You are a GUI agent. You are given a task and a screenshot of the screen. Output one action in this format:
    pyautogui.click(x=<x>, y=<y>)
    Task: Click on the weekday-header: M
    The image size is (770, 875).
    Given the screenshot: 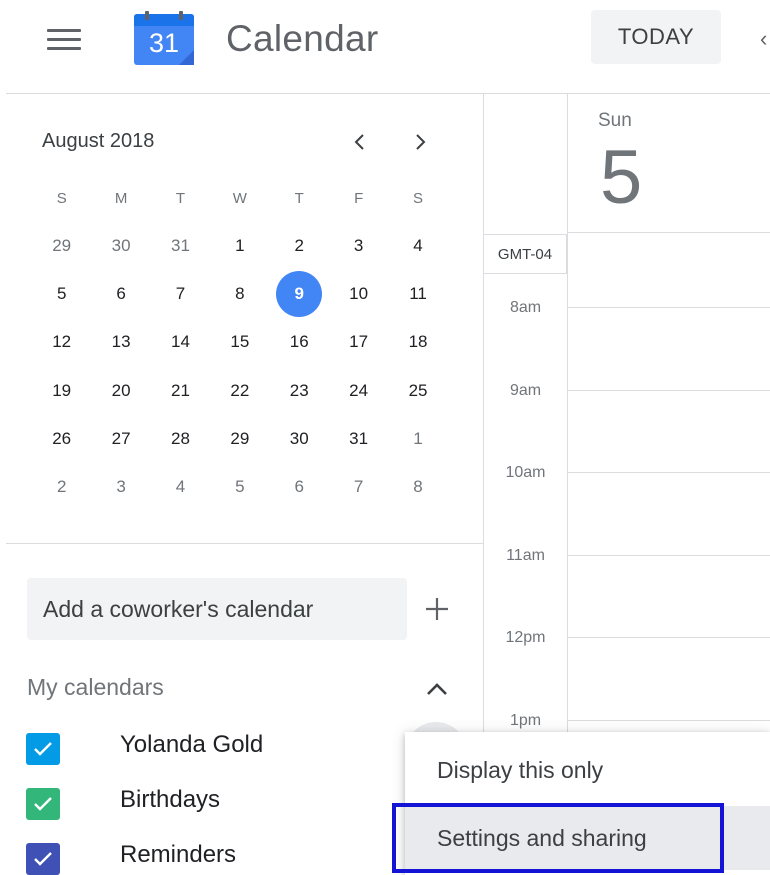 What is the action you would take?
    pyautogui.click(x=121, y=198)
    